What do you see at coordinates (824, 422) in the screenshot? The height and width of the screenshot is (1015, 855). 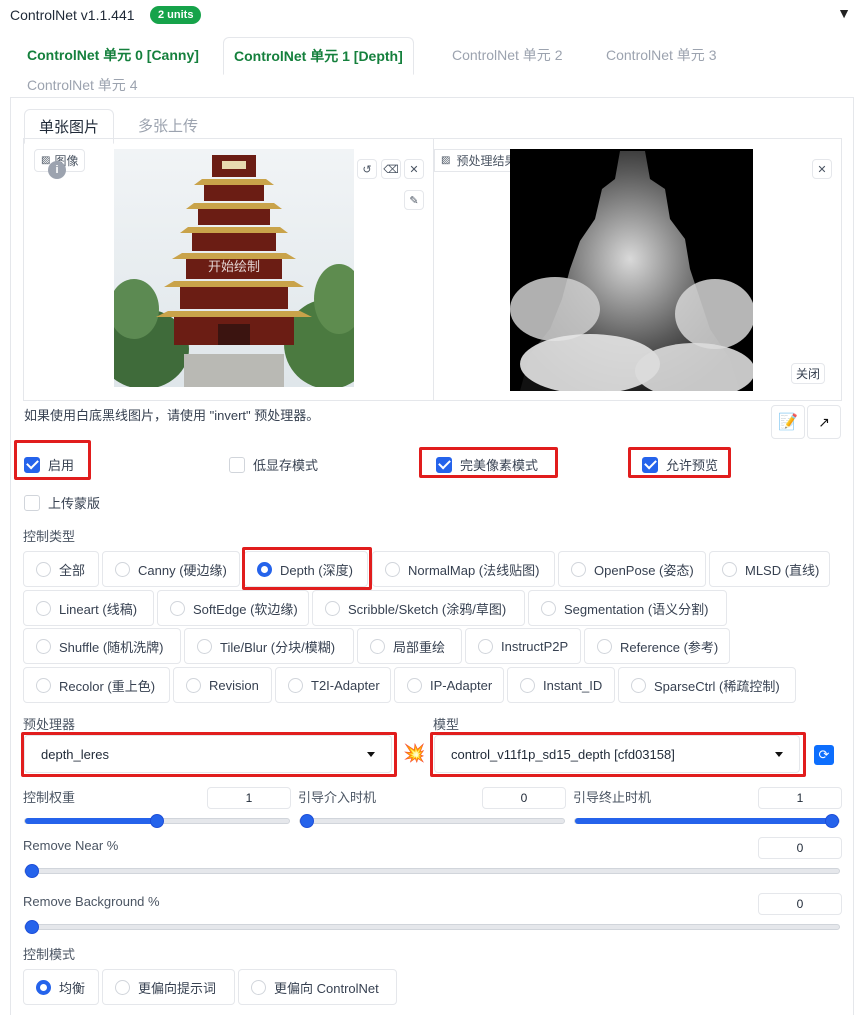 I see `send-dimensions-icon: ↗` at bounding box center [824, 422].